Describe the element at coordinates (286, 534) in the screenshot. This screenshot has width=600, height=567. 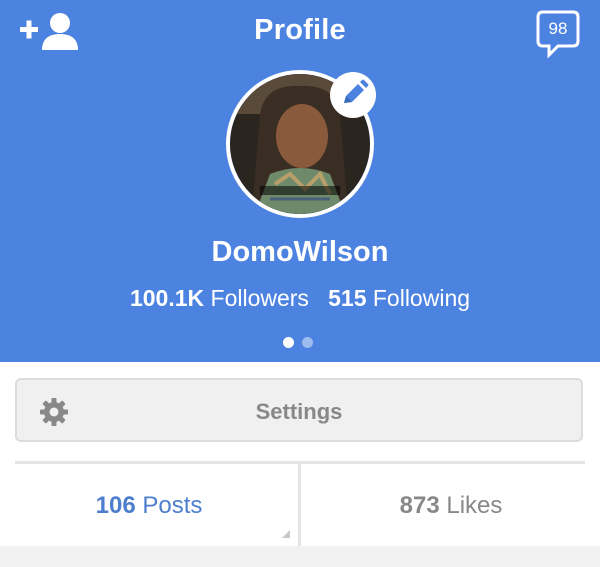
I see `active-tab-indicator` at that location.